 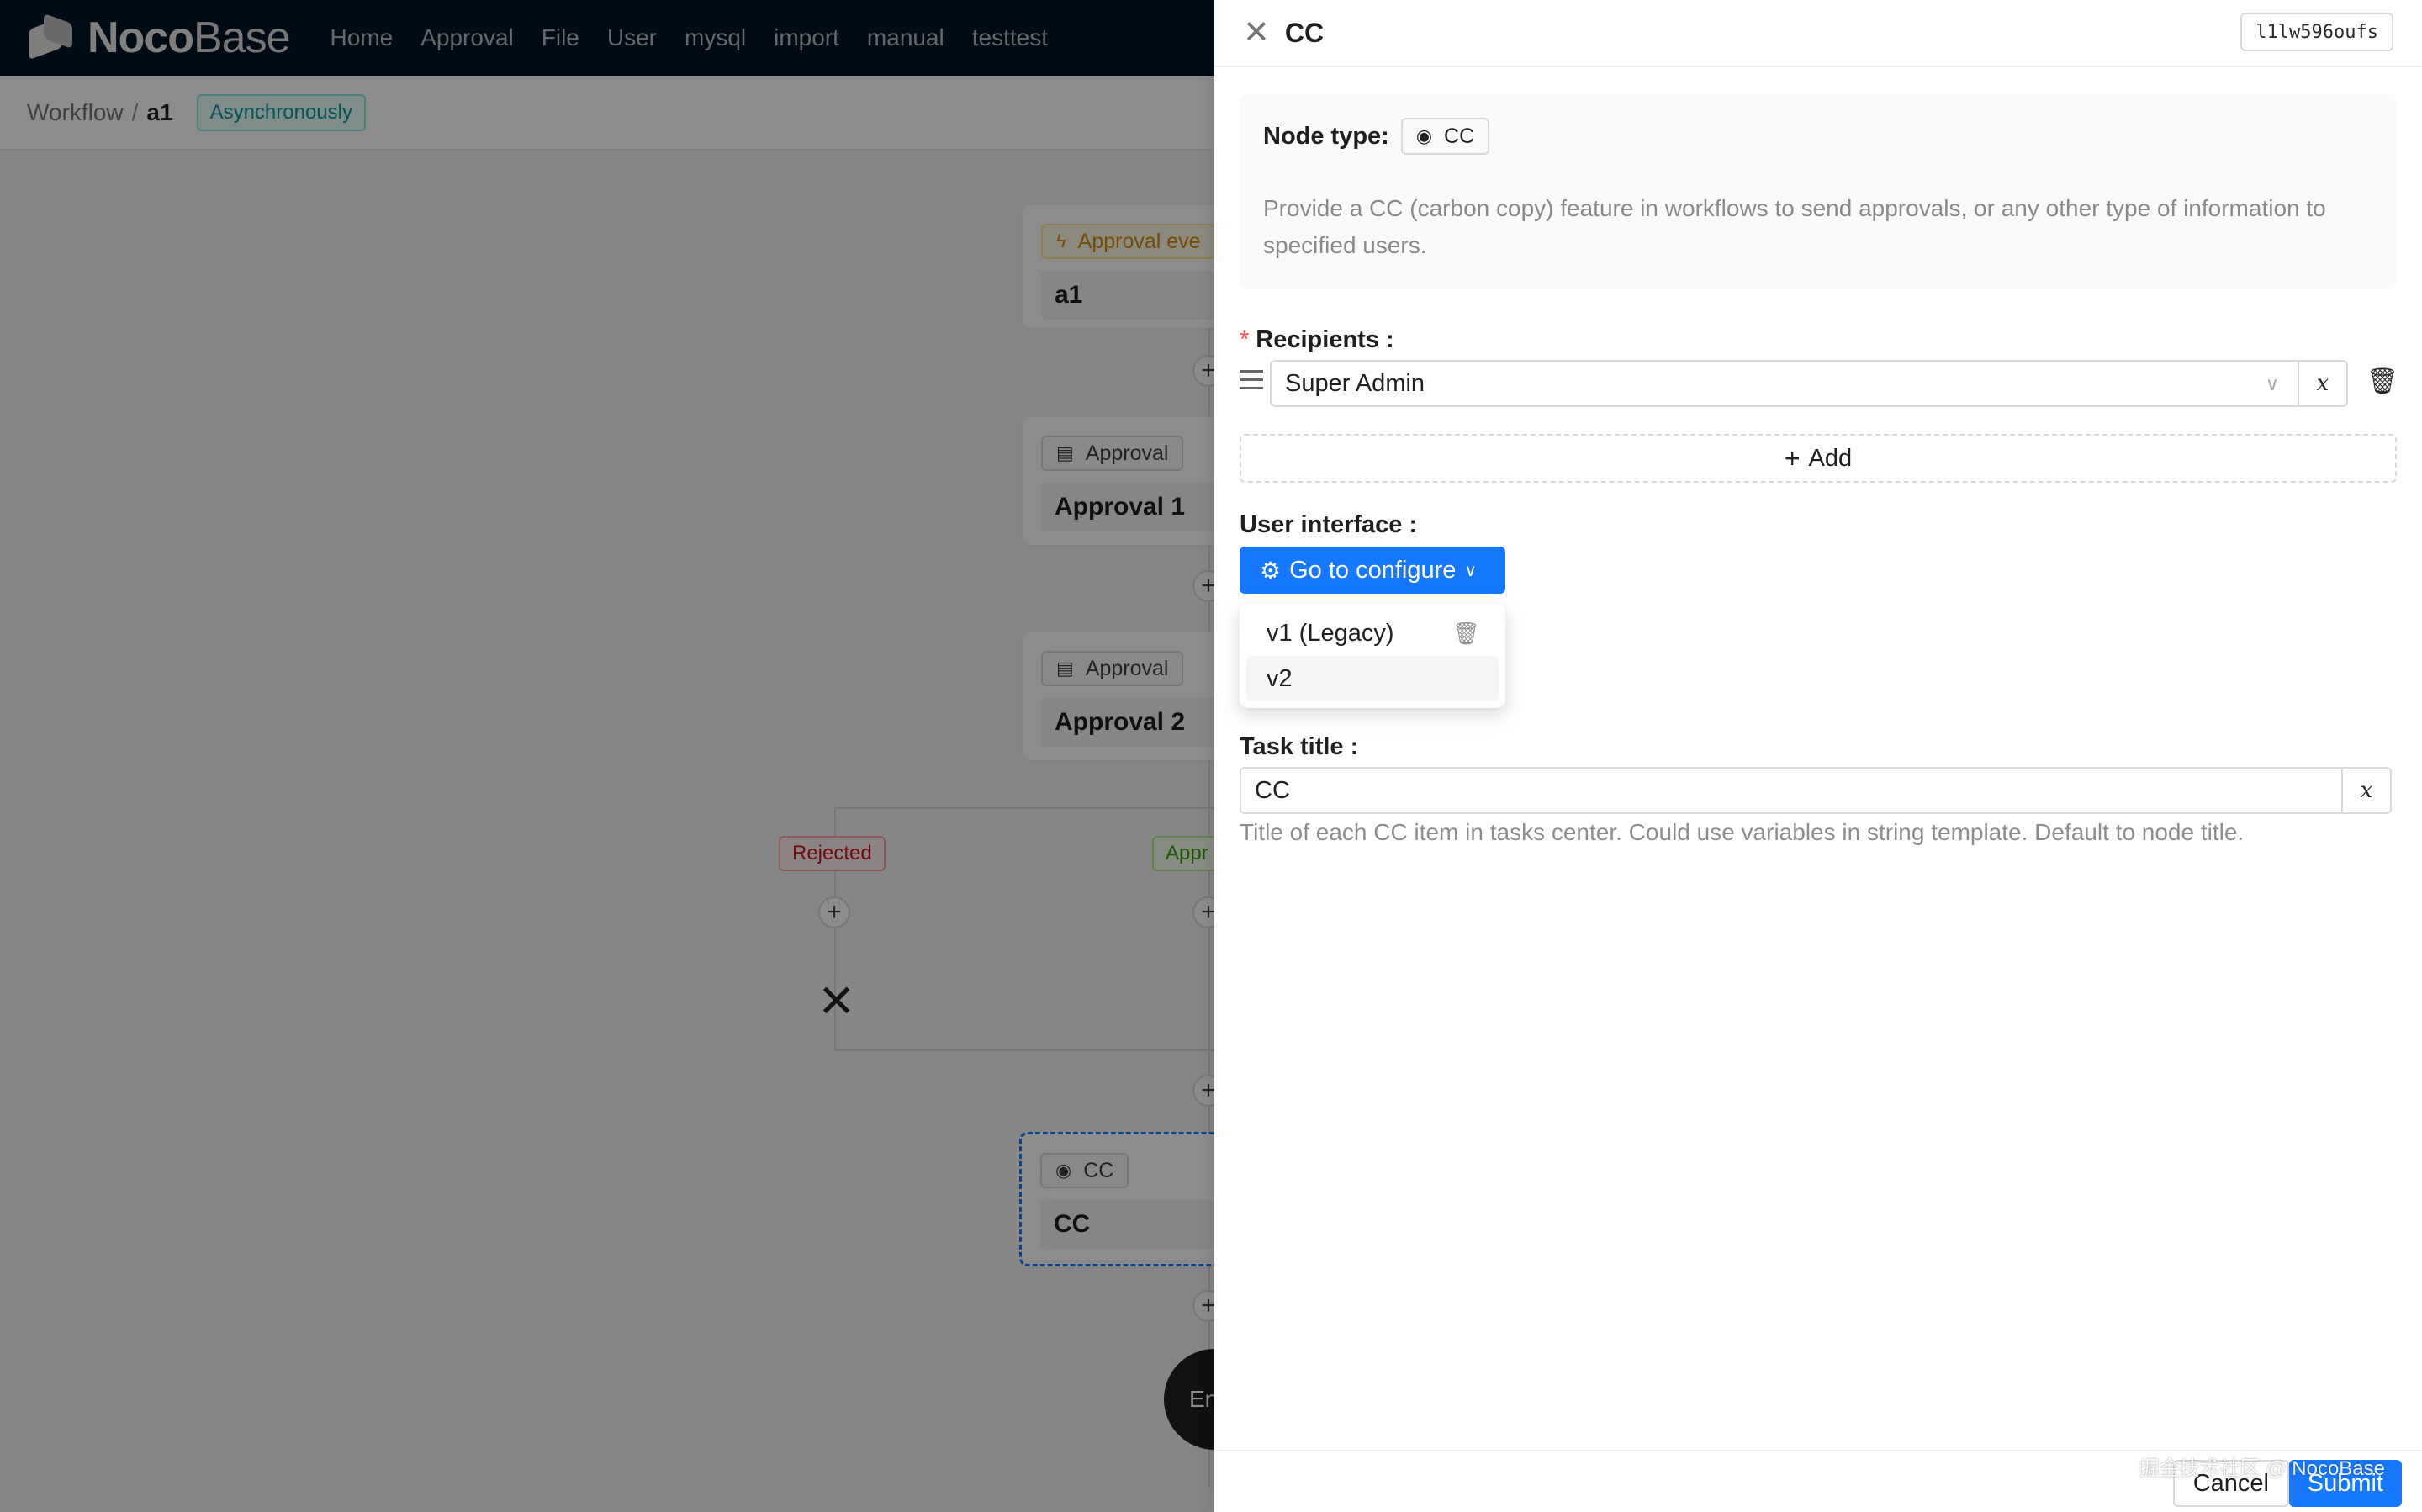 What do you see at coordinates (2262, 1468) in the screenshot?
I see `watermark: 掘金技术社区 @ NocoBase` at bounding box center [2262, 1468].